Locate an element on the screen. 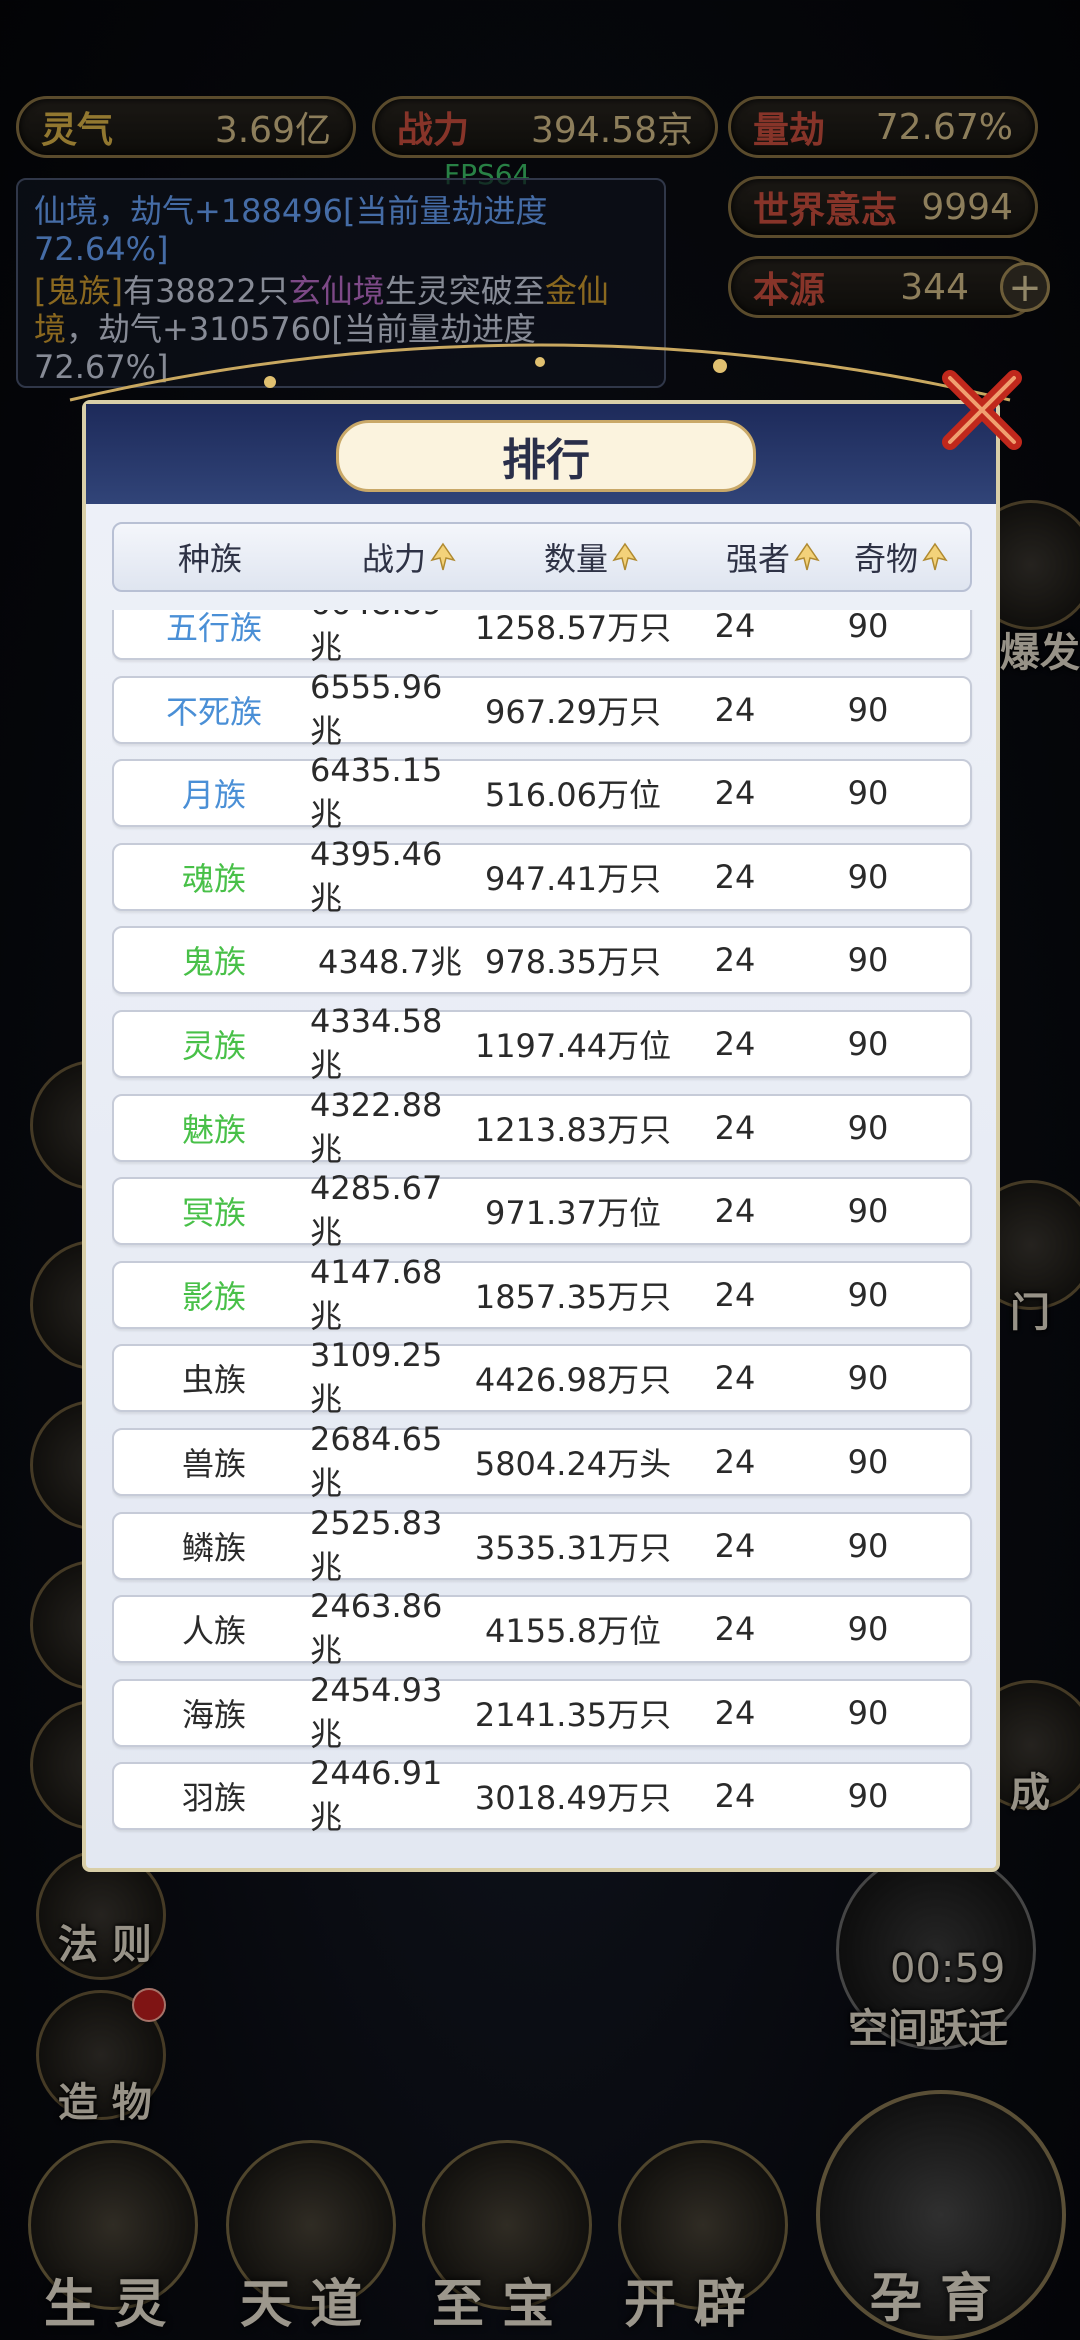 This screenshot has height=2340, width=1080. race-cell: 鬼族 is located at coordinates (213, 962).